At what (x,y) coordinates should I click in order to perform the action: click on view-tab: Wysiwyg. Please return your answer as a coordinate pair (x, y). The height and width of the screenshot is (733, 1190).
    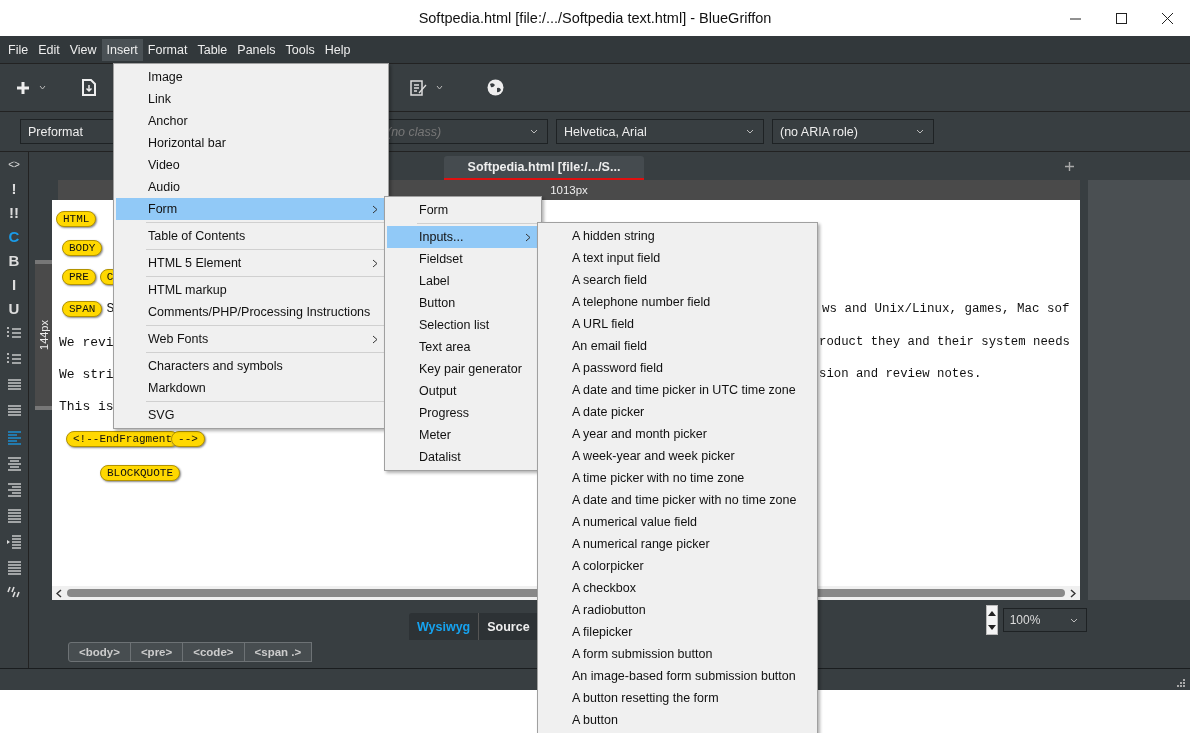
    Looking at the image, I should click on (444, 626).